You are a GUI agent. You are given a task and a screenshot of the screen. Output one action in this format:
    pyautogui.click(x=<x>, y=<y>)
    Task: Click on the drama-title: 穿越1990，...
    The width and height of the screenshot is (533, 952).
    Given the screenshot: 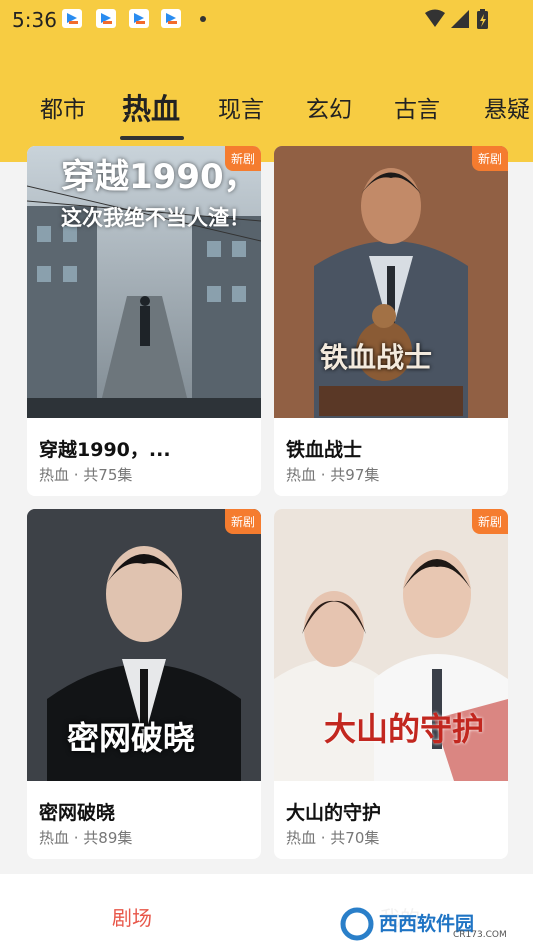 What is the action you would take?
    pyautogui.click(x=105, y=450)
    